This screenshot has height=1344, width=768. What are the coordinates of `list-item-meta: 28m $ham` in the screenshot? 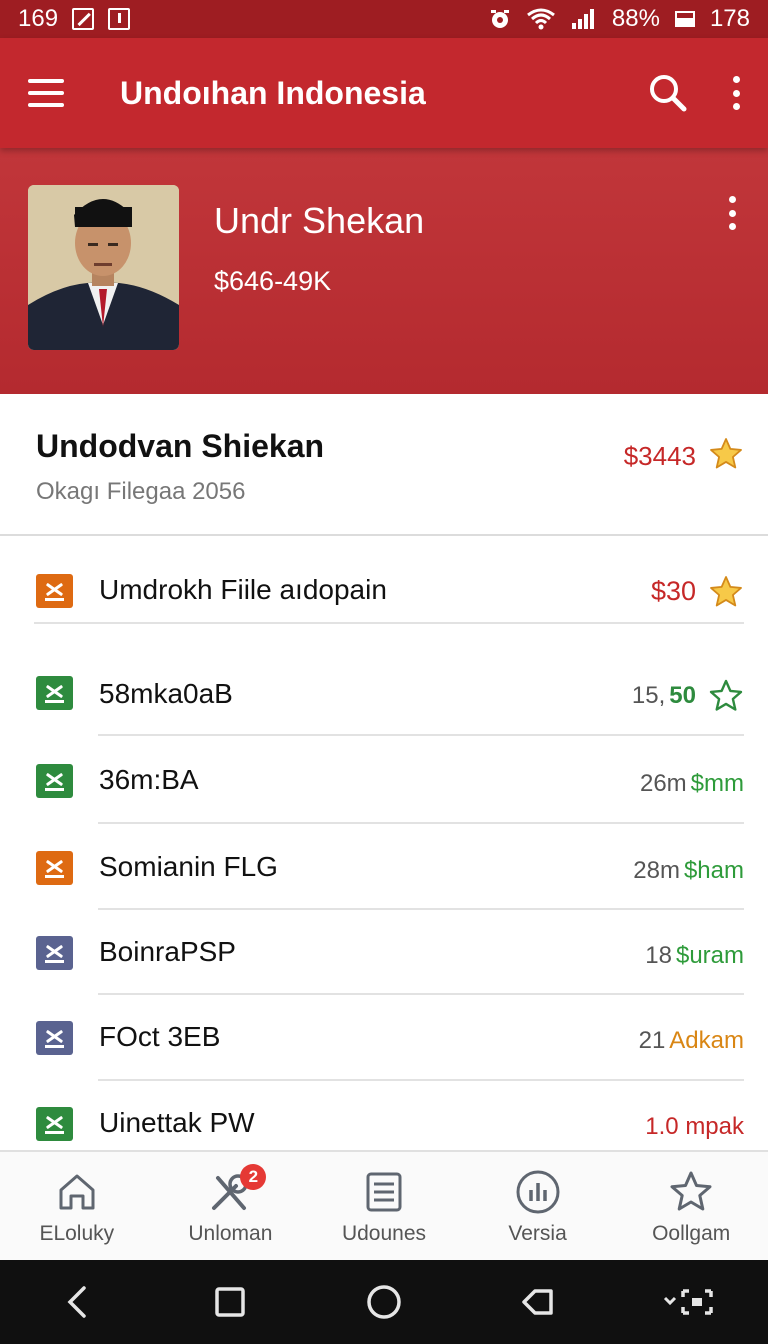 It's located at (688, 871).